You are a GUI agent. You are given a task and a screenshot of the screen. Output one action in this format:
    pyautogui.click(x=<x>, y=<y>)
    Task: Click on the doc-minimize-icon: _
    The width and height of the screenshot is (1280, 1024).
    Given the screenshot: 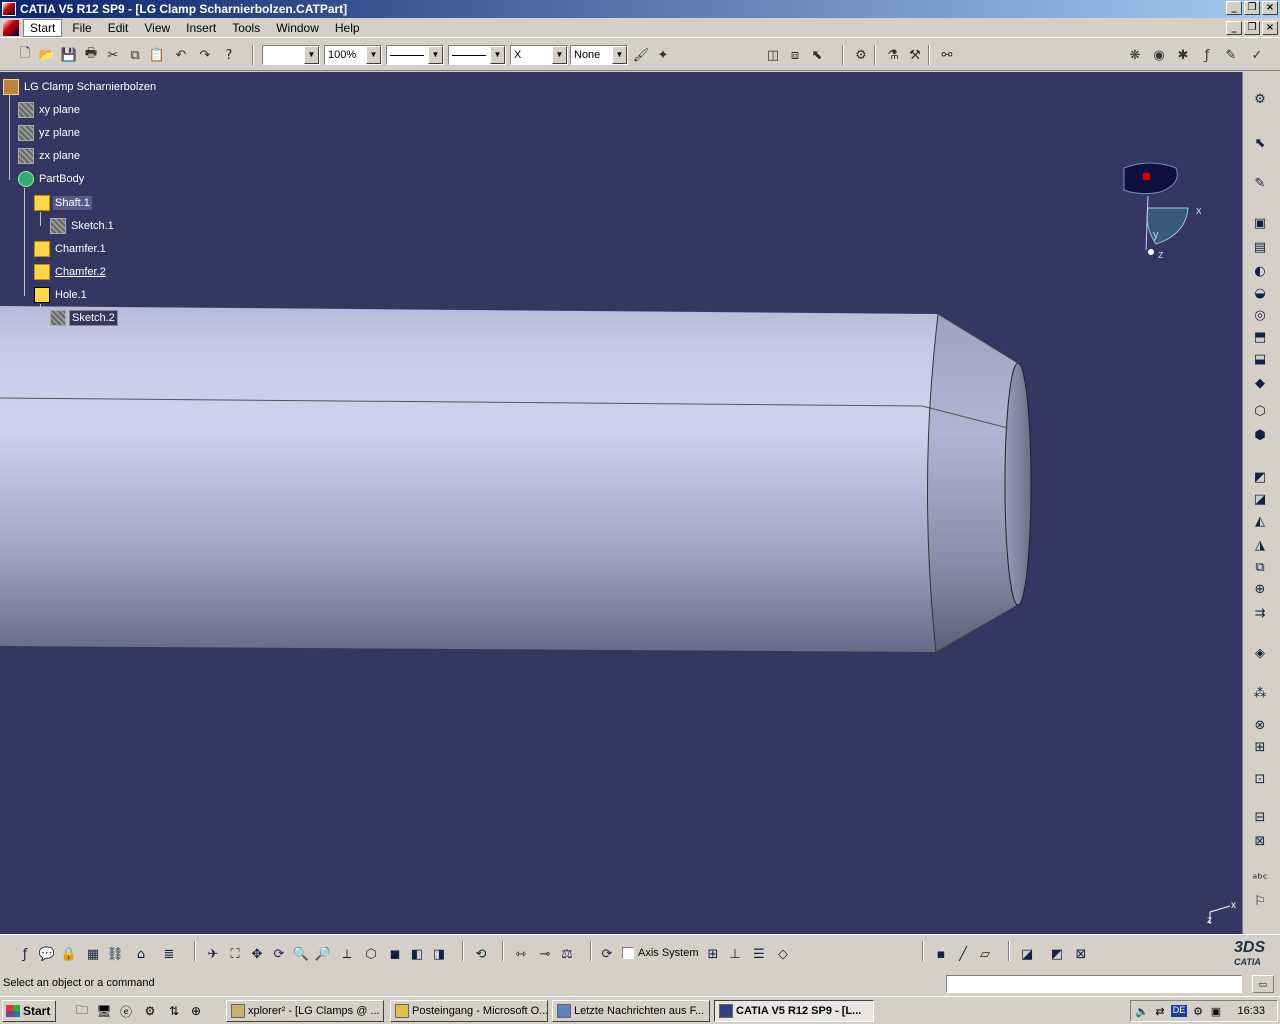 What is the action you would take?
    pyautogui.click(x=1234, y=28)
    